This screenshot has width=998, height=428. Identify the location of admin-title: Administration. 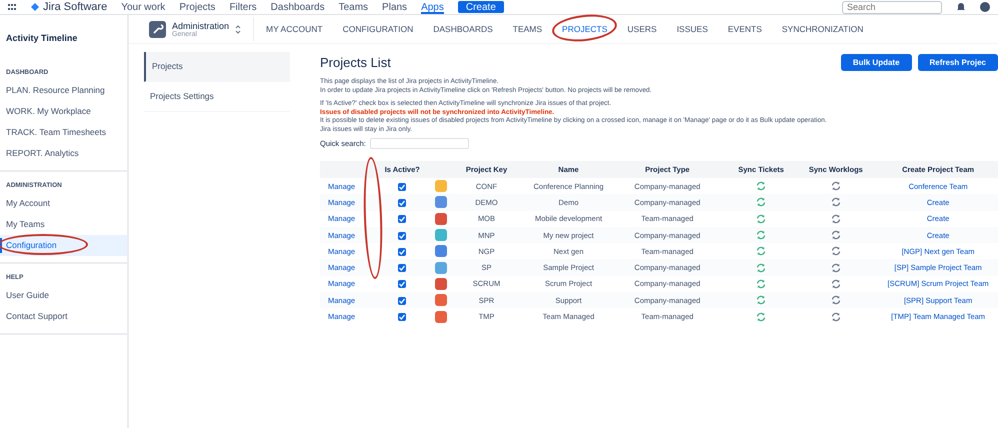
(201, 25).